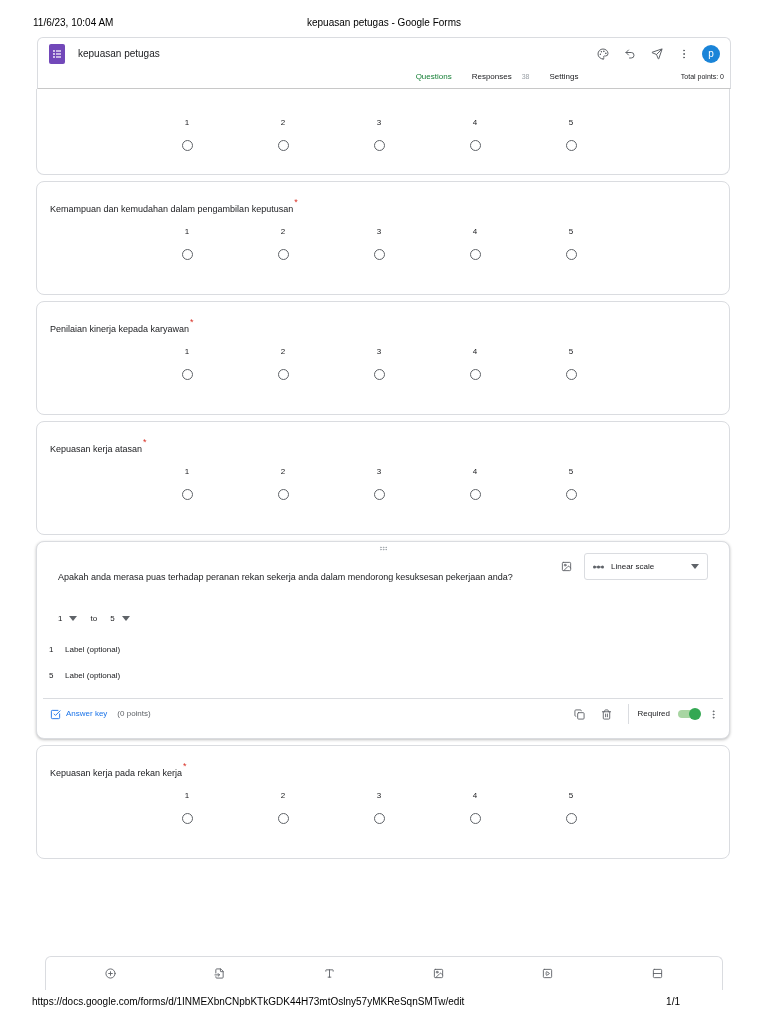 The image size is (768, 1024). I want to click on linear-scale-icon, so click(598, 566).